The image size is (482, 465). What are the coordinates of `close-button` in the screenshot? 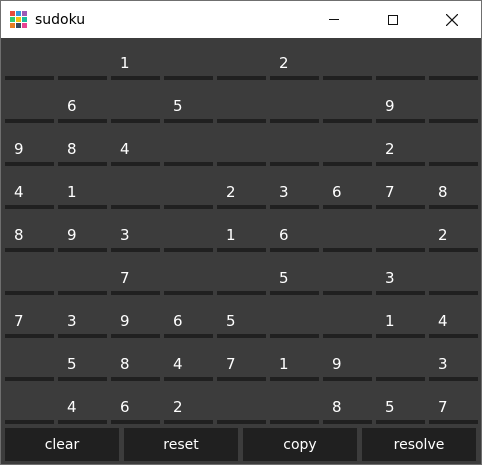 It's located at (451, 19).